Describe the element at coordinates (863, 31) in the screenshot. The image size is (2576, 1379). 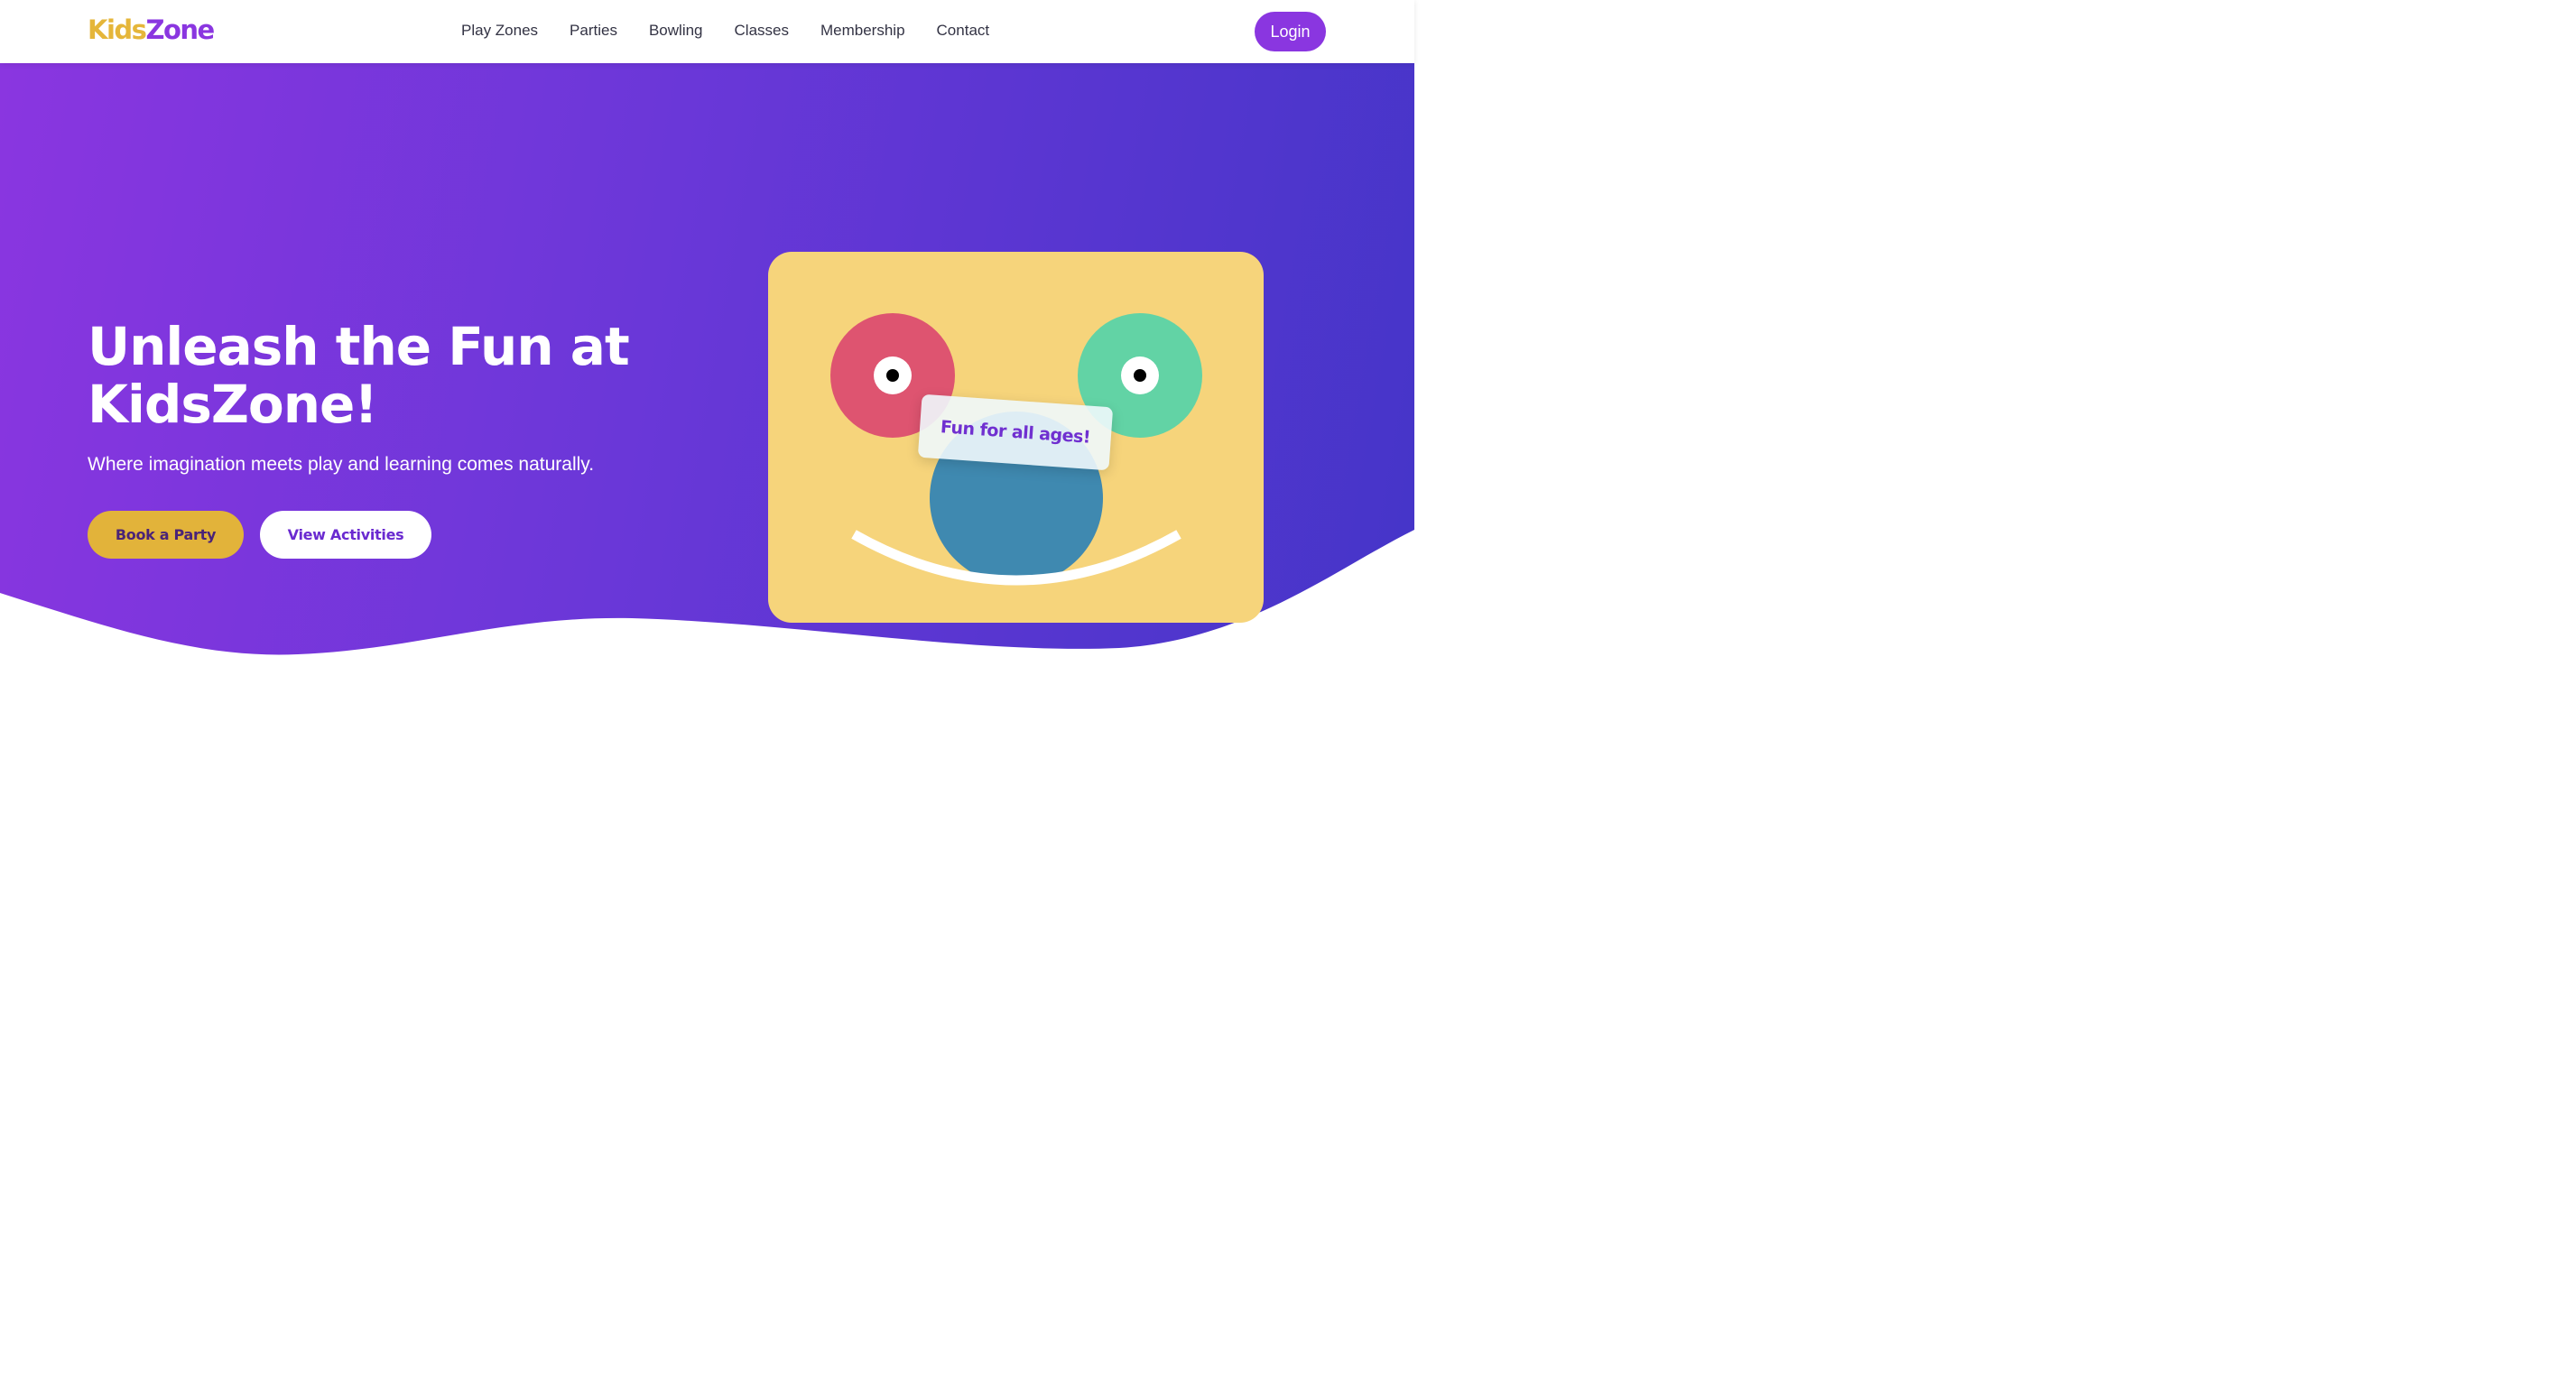
I see `nav-membership: Membership` at that location.